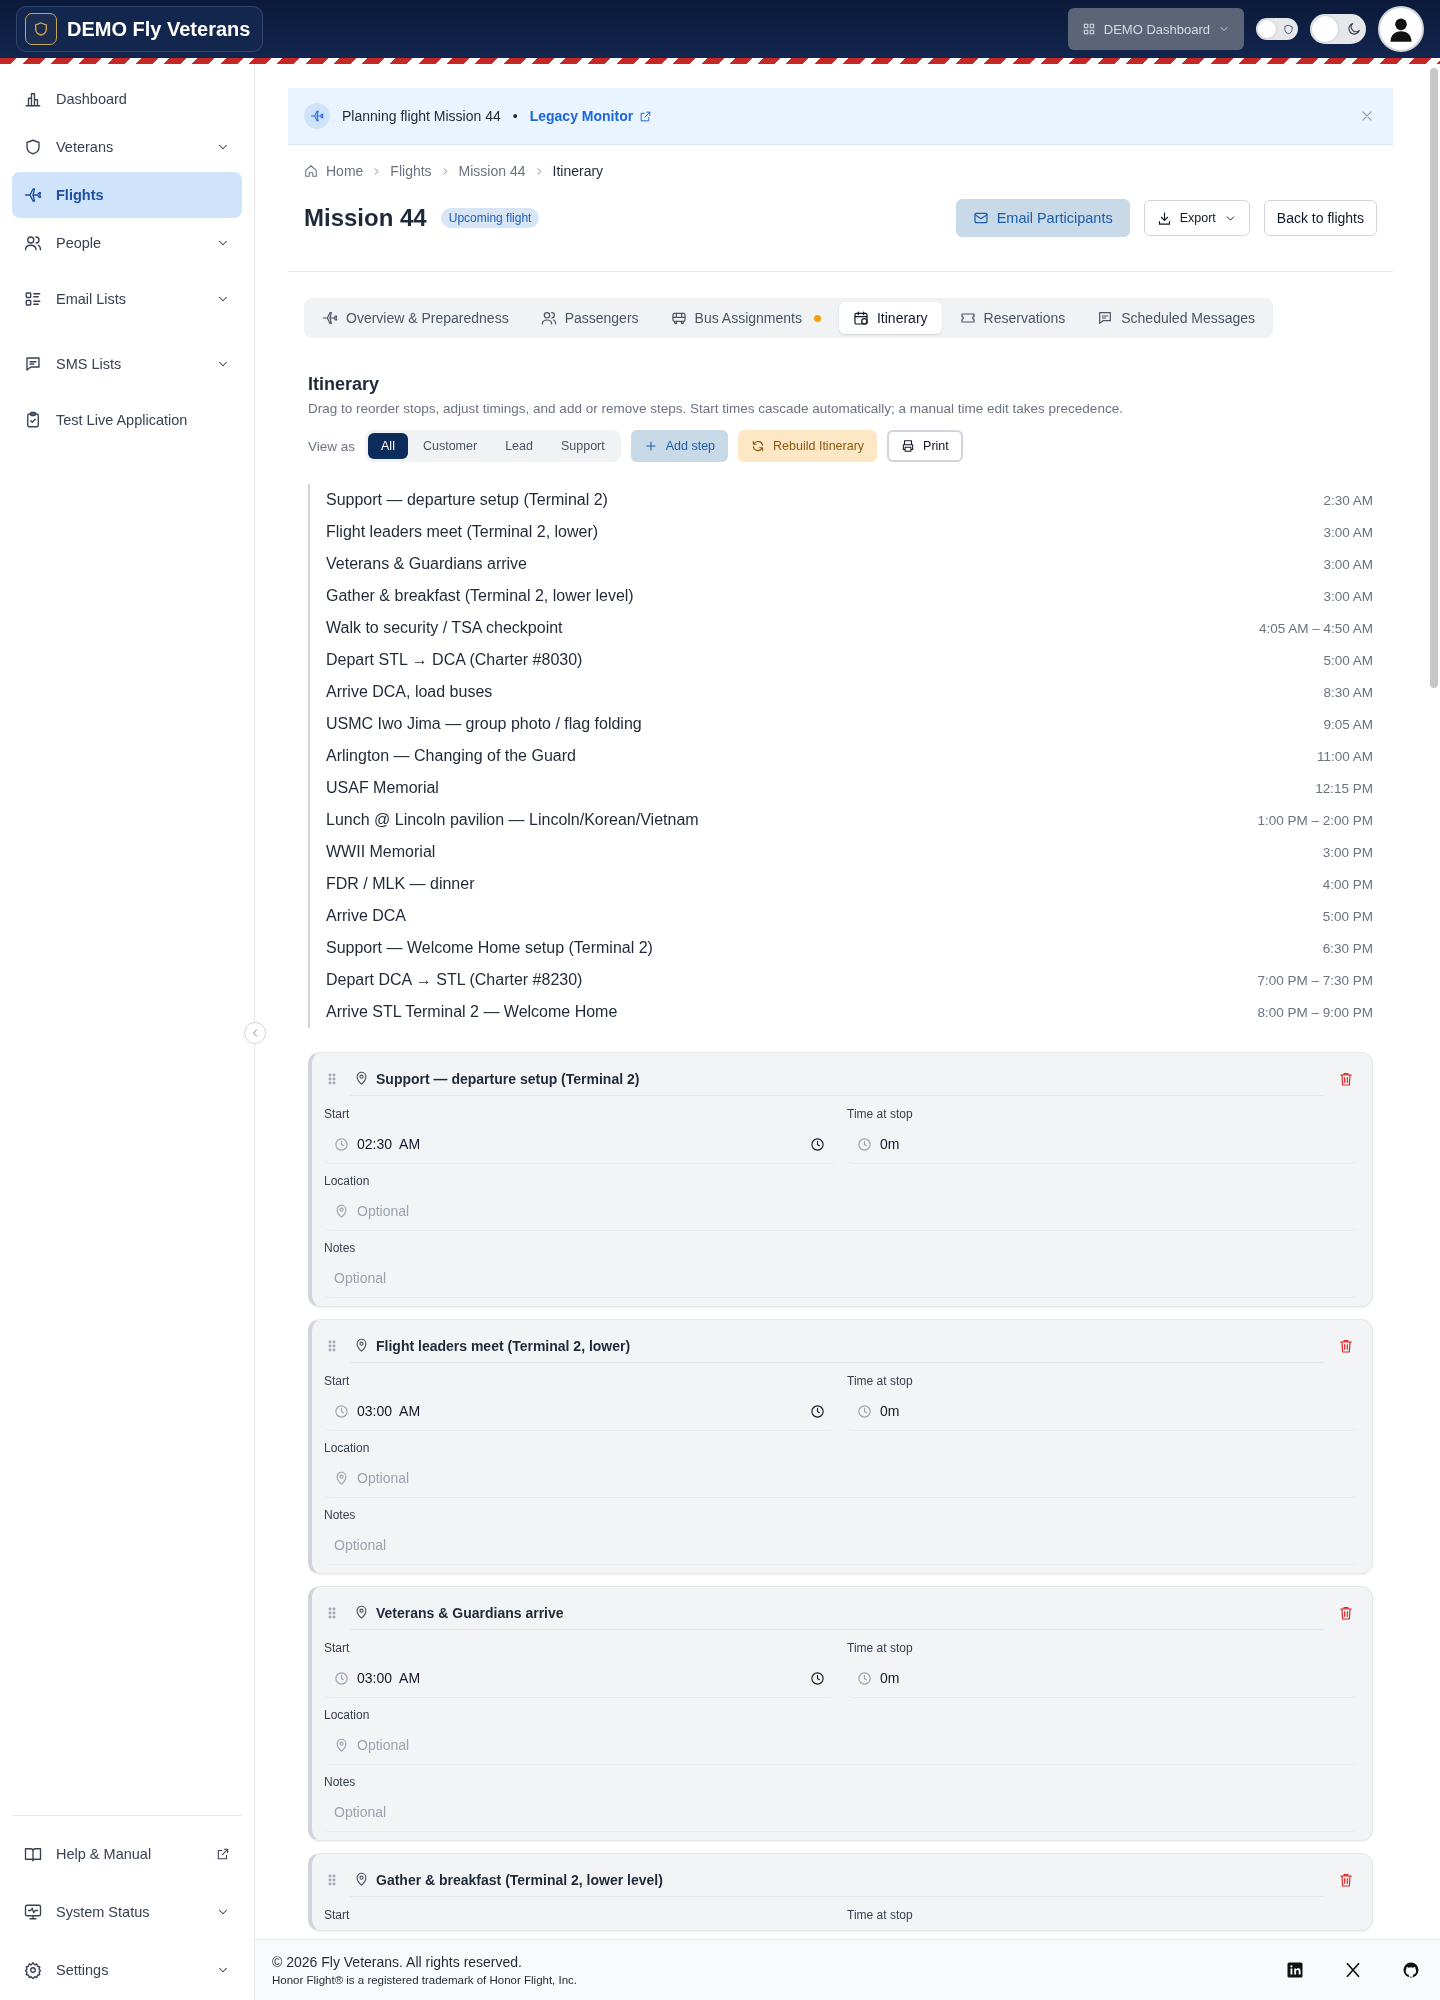 This screenshot has height=2000, width=1440. Describe the element at coordinates (908, 446) in the screenshot. I see `printer-icon` at that location.